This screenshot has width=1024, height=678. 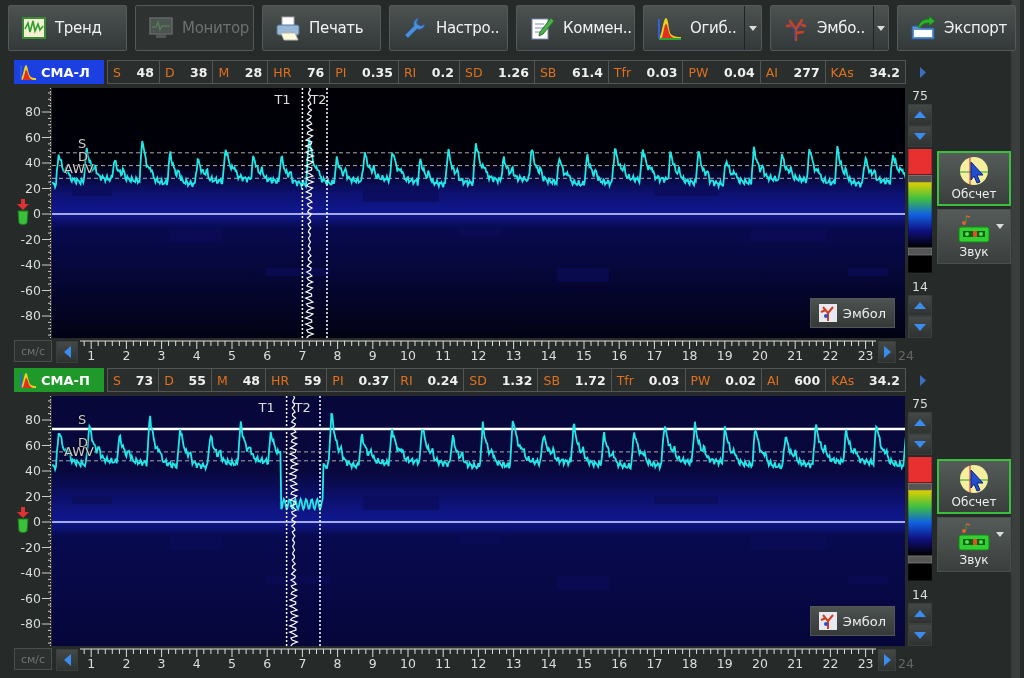 What do you see at coordinates (702, 28) in the screenshot?
I see `toolbar-button: Огиб..` at bounding box center [702, 28].